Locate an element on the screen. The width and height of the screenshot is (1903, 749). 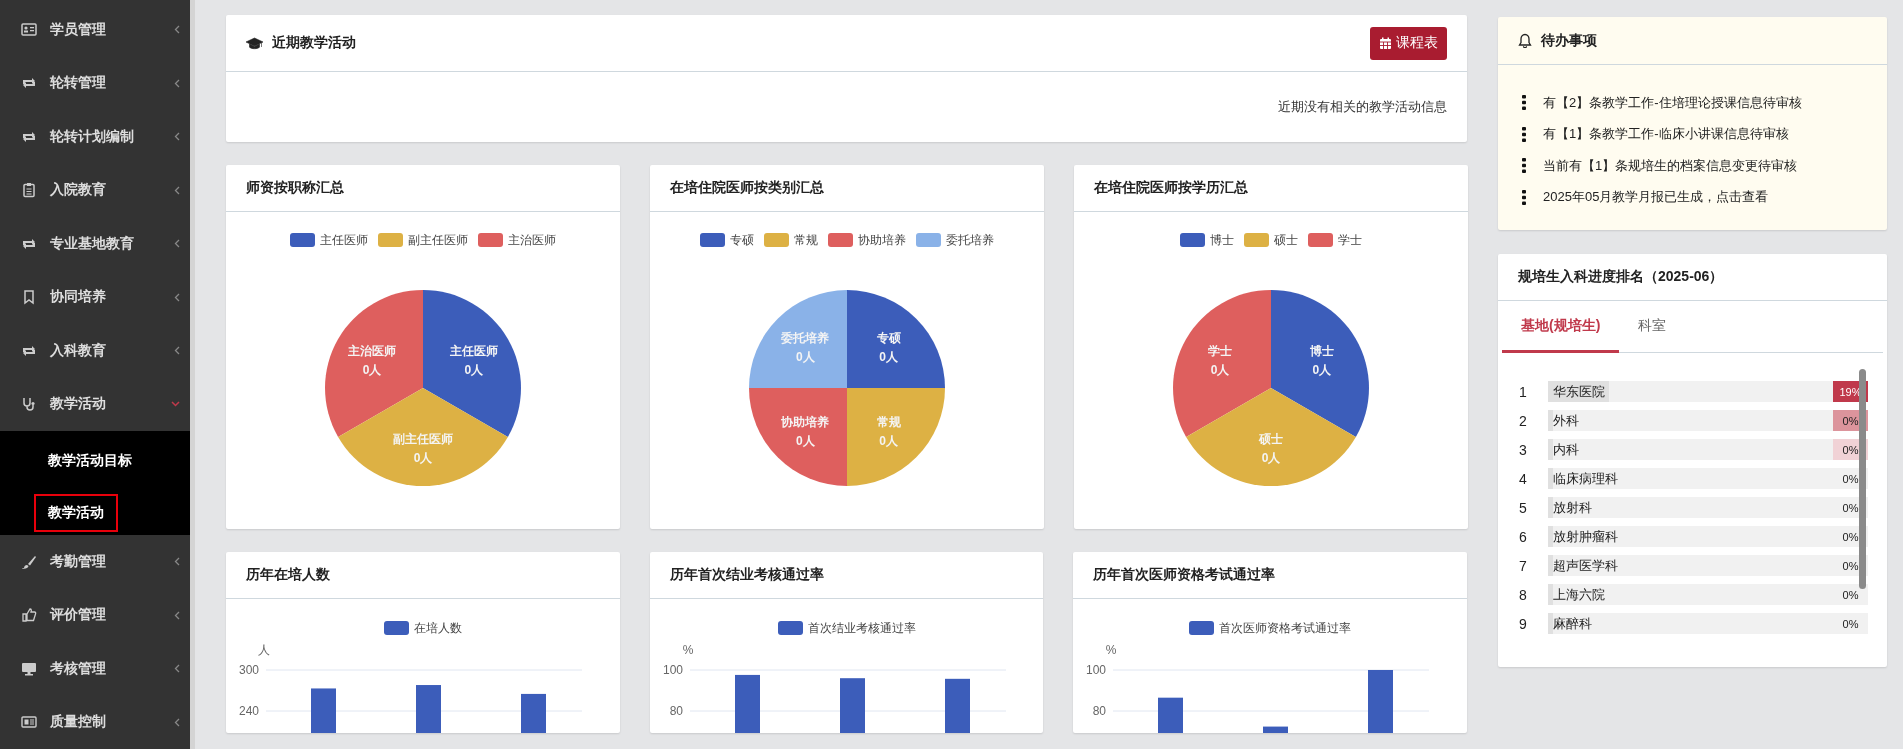
slice-label: 硕士 is located at coordinates (1271, 438).